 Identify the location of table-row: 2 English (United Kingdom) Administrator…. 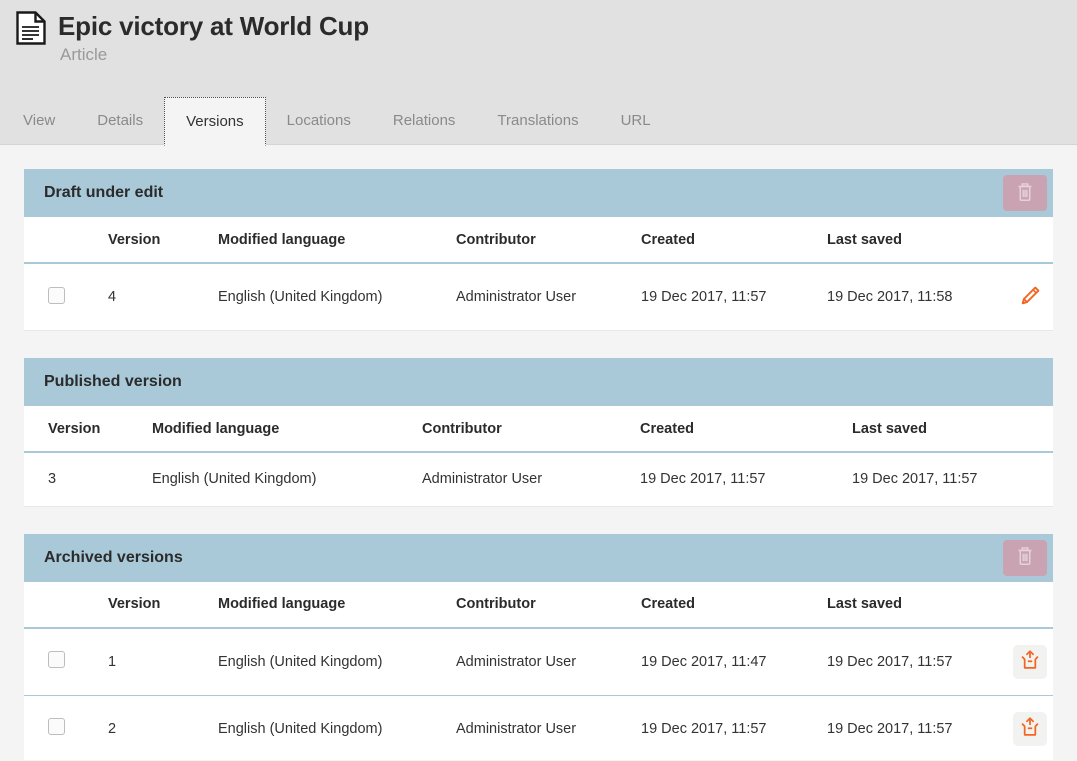
(538, 727).